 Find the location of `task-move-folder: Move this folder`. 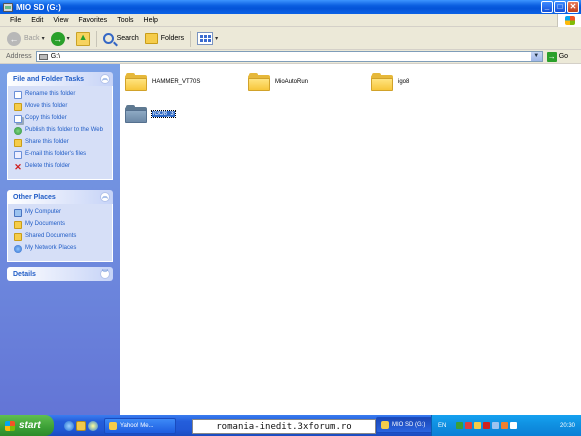

task-move-folder: Move this folder is located at coordinates (60, 107).